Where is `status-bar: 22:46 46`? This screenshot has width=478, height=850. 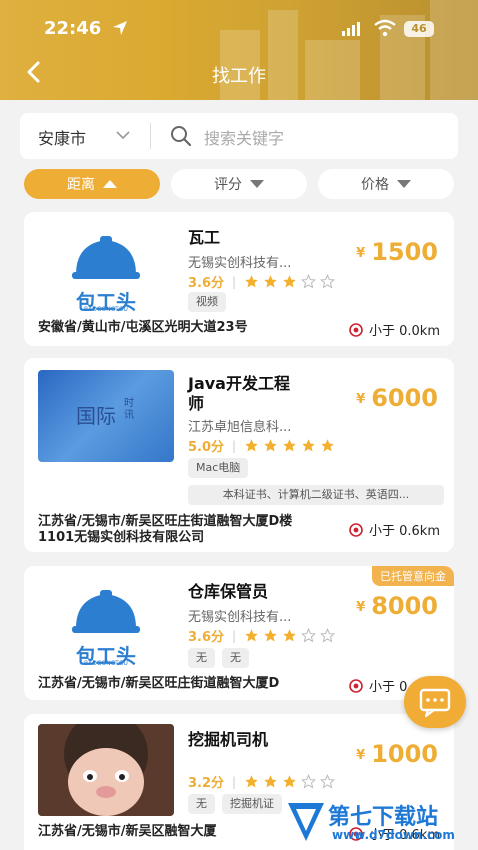 status-bar: 22:46 46 is located at coordinates (239, 30).